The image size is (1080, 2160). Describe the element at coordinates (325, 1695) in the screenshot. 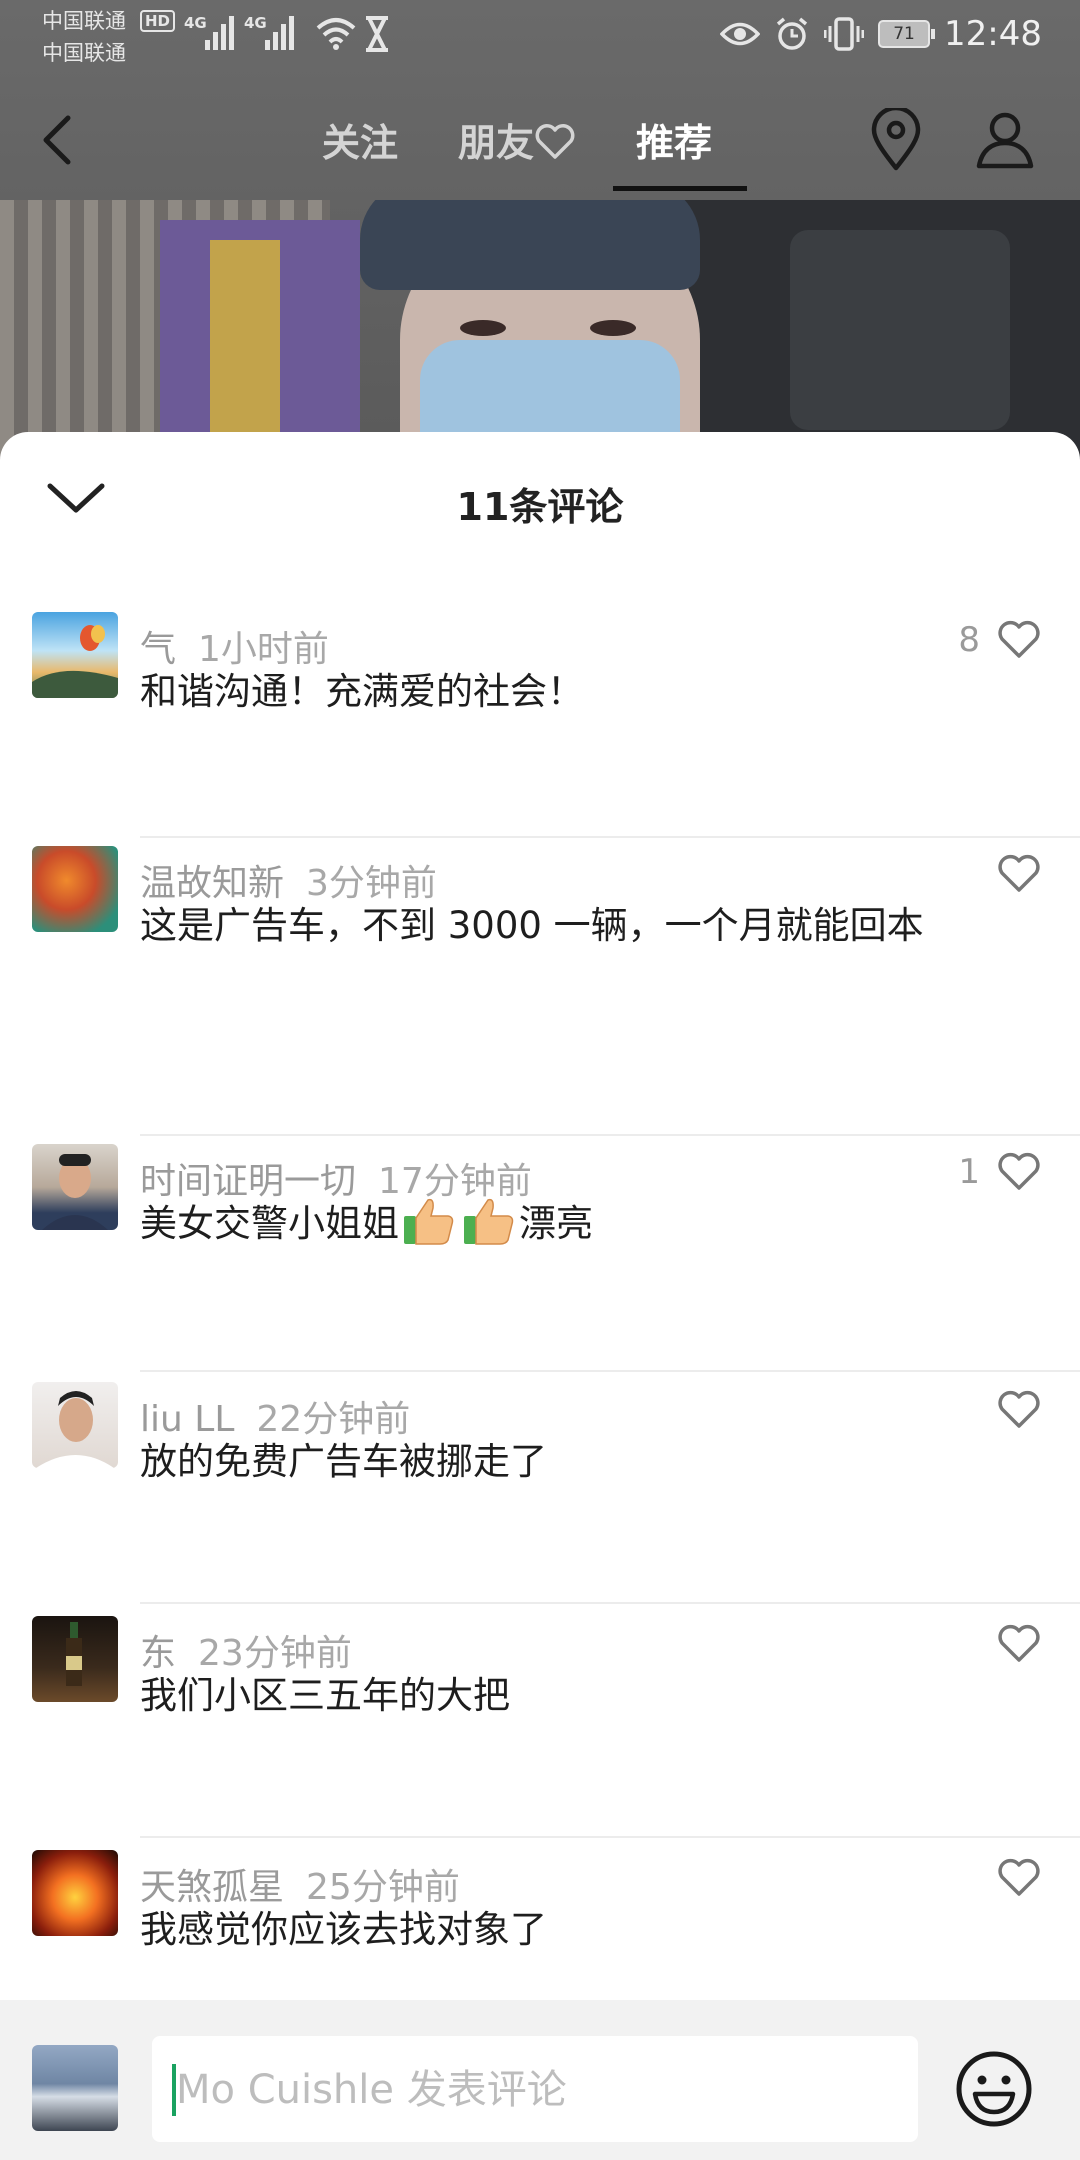

I see `comment-text: 我们小区三五年的大把` at that location.